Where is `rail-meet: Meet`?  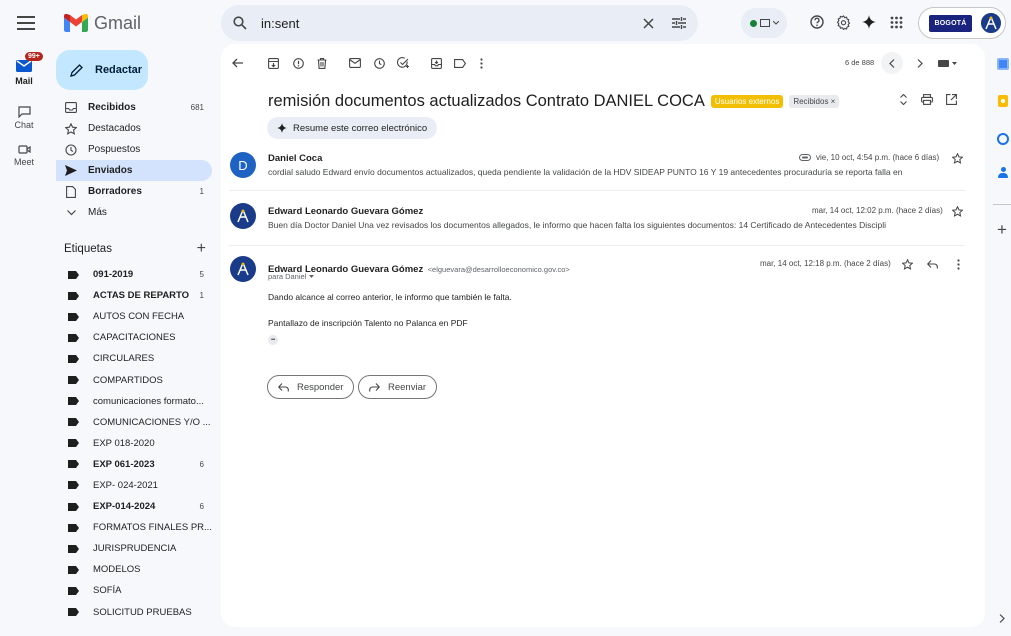 rail-meet: Meet is located at coordinates (24, 155).